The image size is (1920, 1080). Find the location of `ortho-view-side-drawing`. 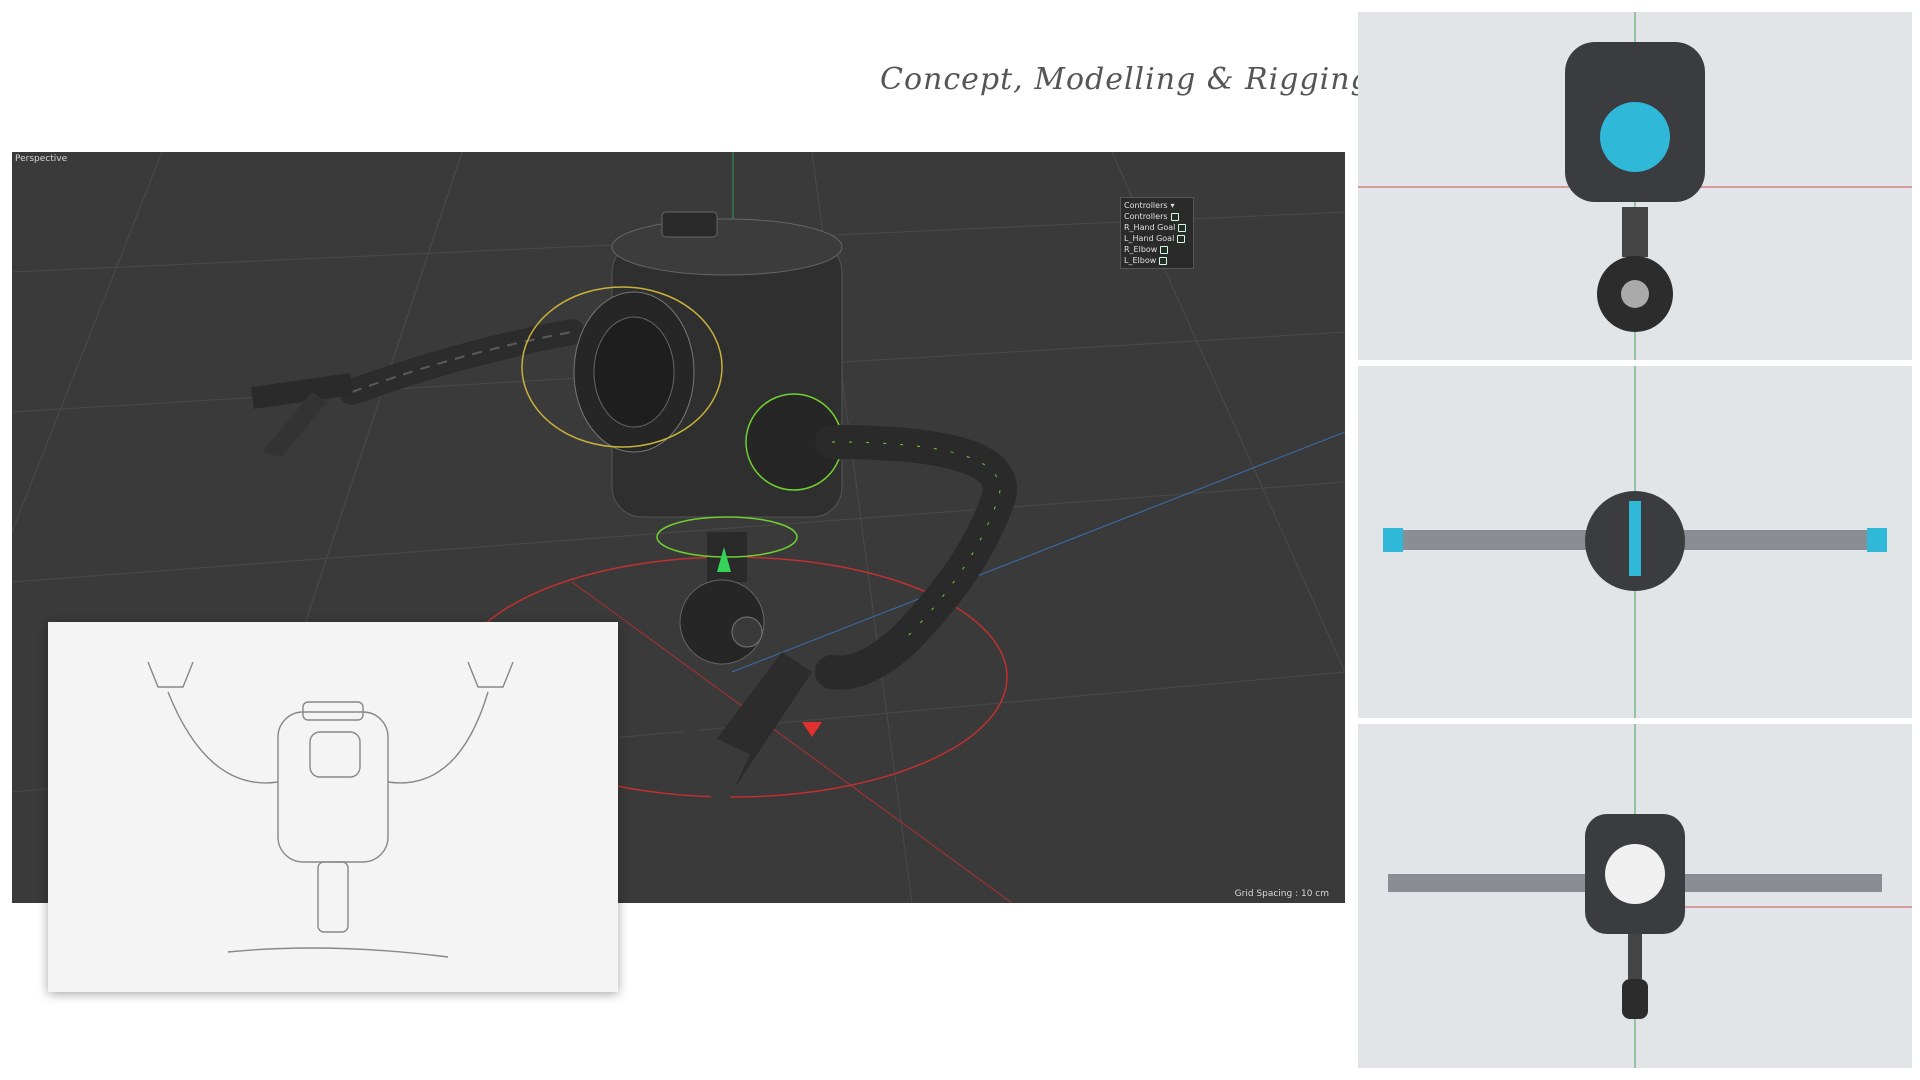

ortho-view-side-drawing is located at coordinates (1650, 896).